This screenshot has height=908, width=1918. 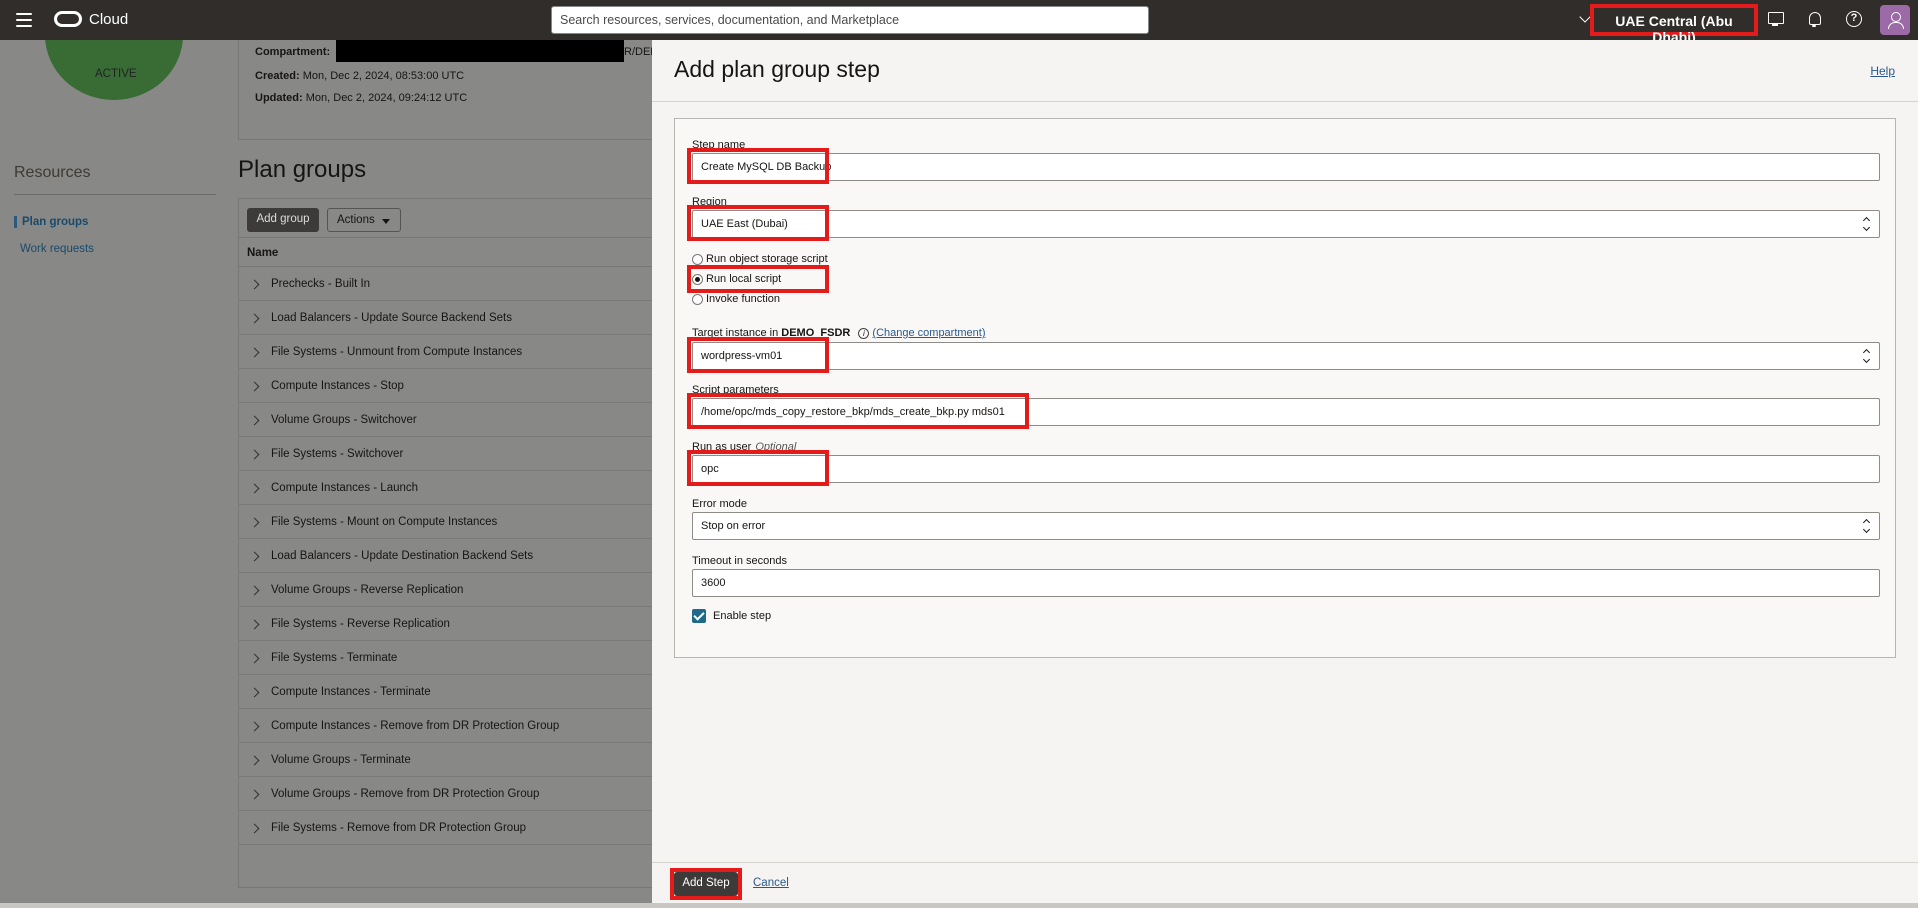 I want to click on created-row: Created: Mon, Dec 2, 2024, 08:53:00 UTC, so click(x=359, y=76).